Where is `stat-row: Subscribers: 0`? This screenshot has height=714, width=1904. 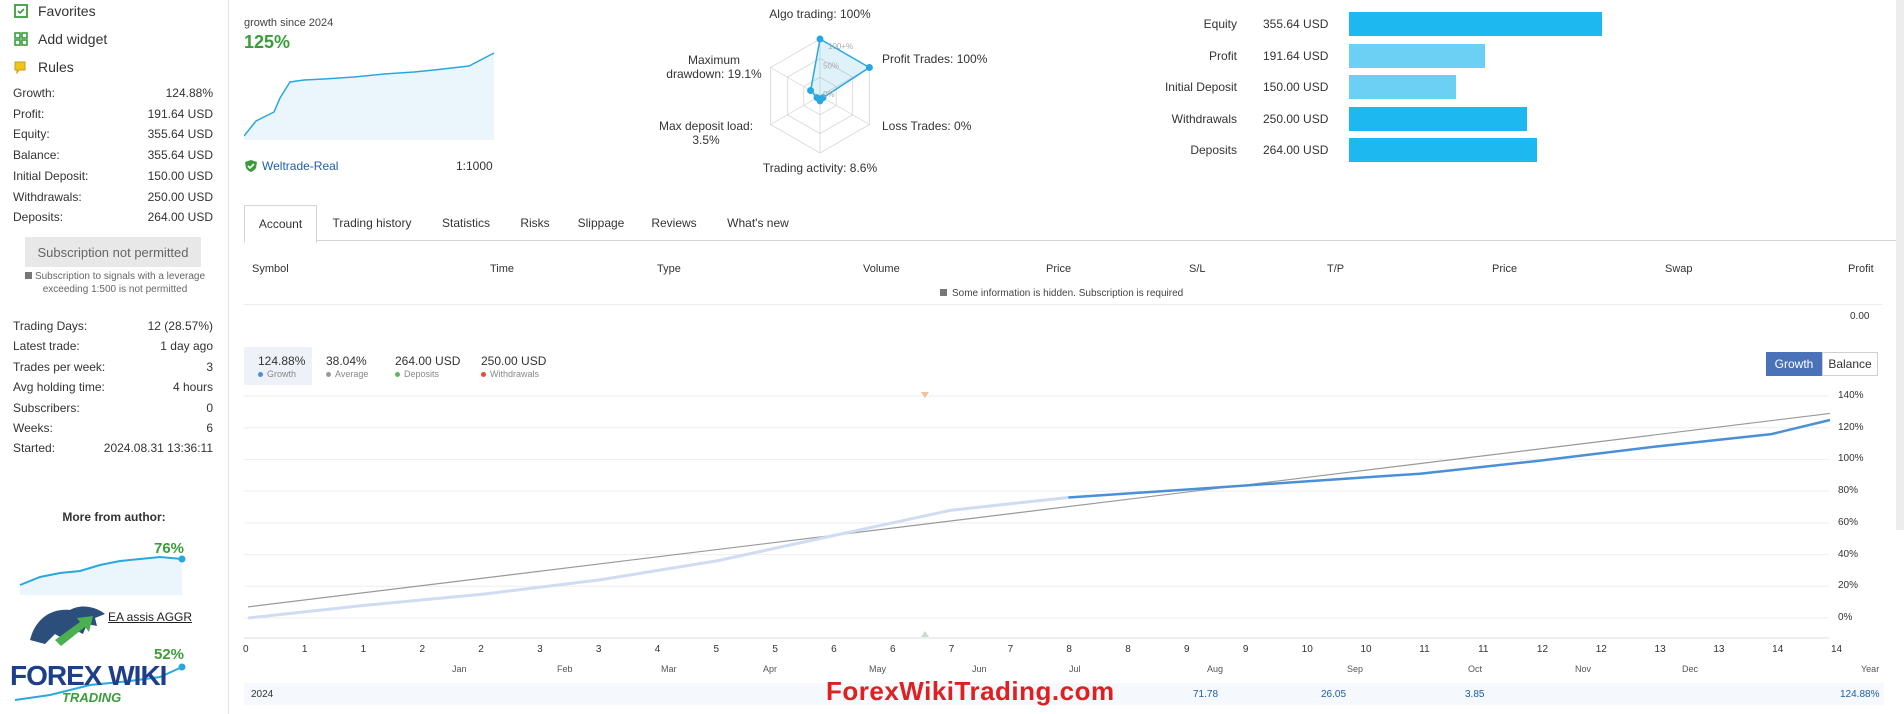
stat-row: Subscribers: 0 is located at coordinates (113, 408).